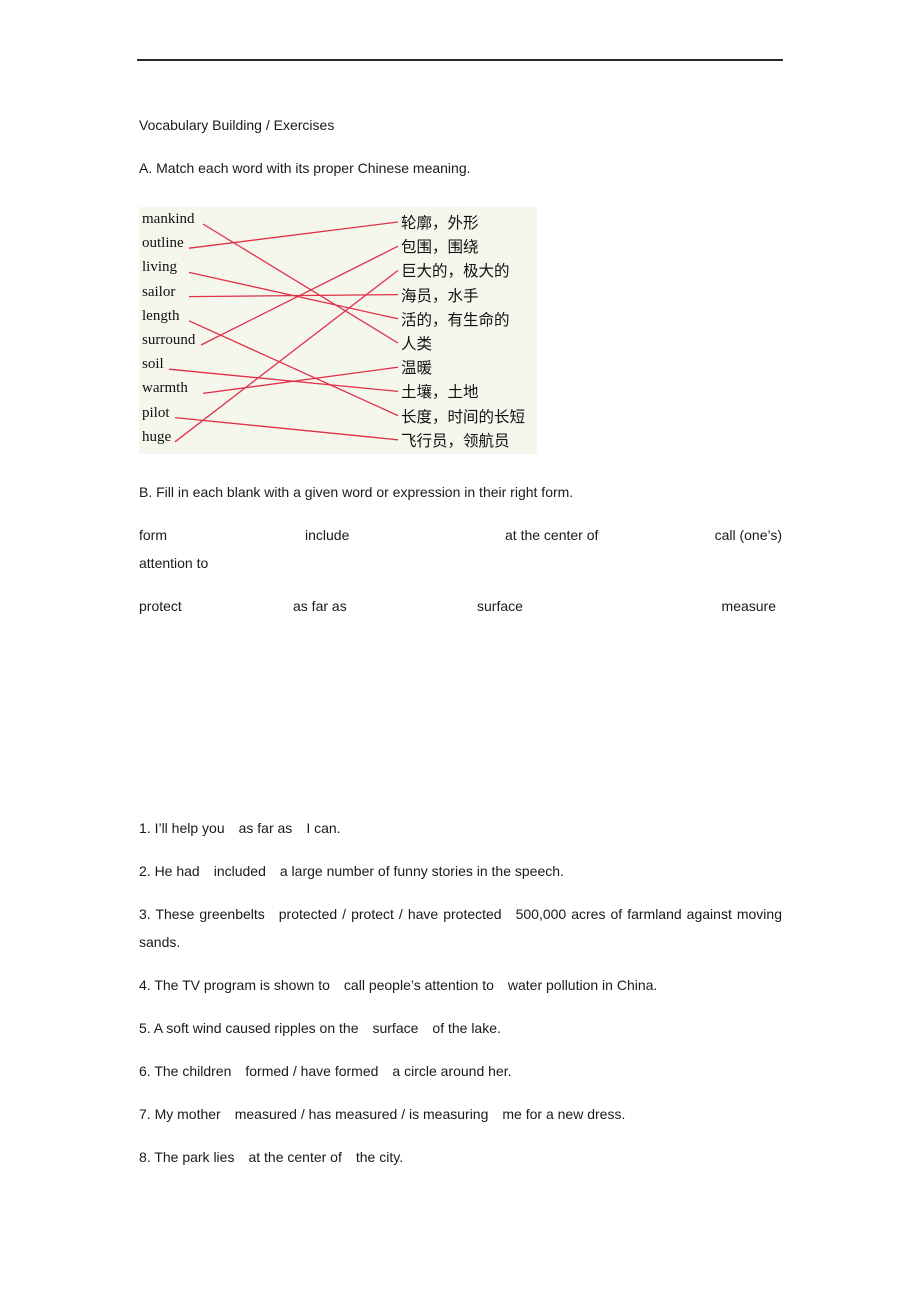 The height and width of the screenshot is (1302, 920). Describe the element at coordinates (395, 1028) in the screenshot. I see `answer-blank: surface` at that location.